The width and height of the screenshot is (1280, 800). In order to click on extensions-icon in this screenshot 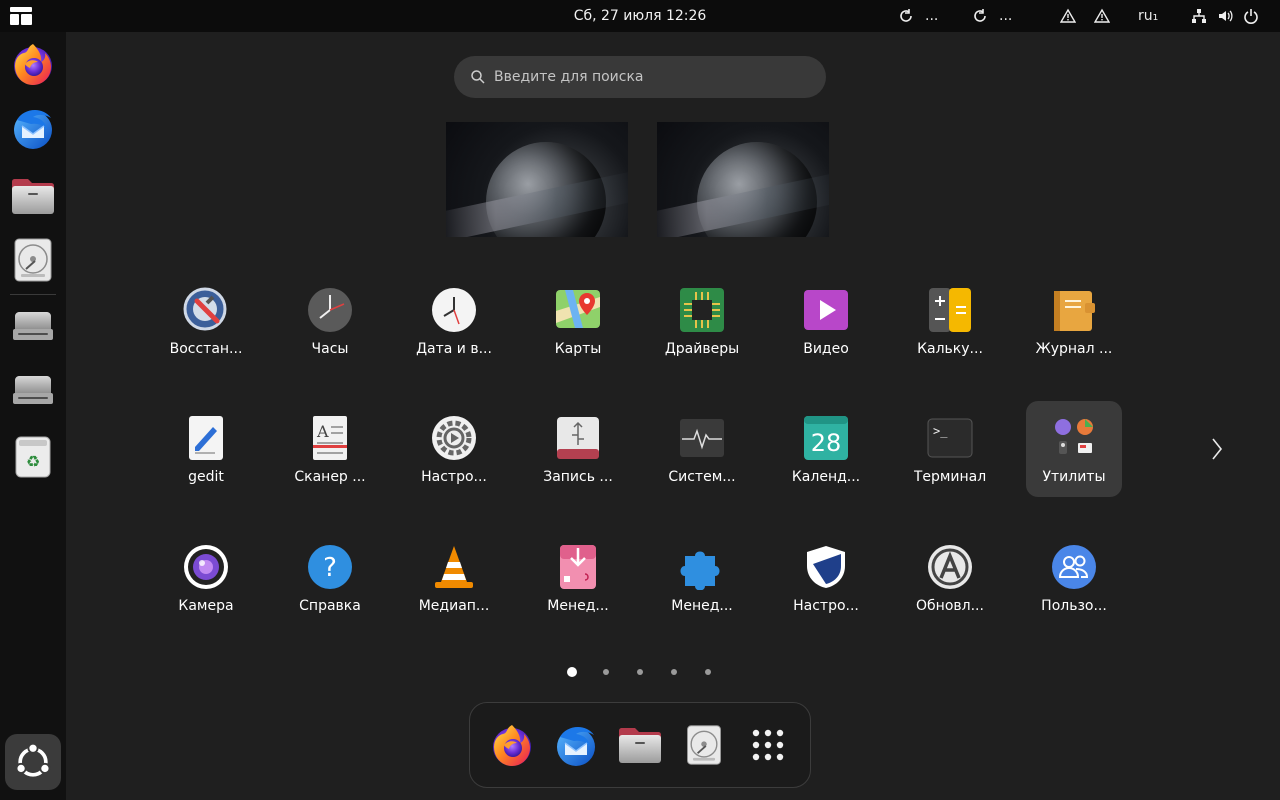, I will do `click(702, 567)`.